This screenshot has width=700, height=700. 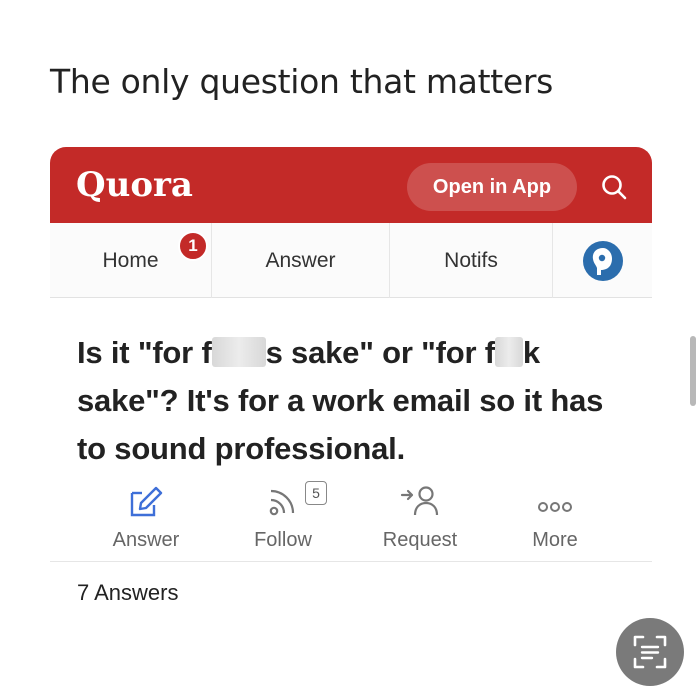 I want to click on avatar-icon, so click(x=602, y=260).